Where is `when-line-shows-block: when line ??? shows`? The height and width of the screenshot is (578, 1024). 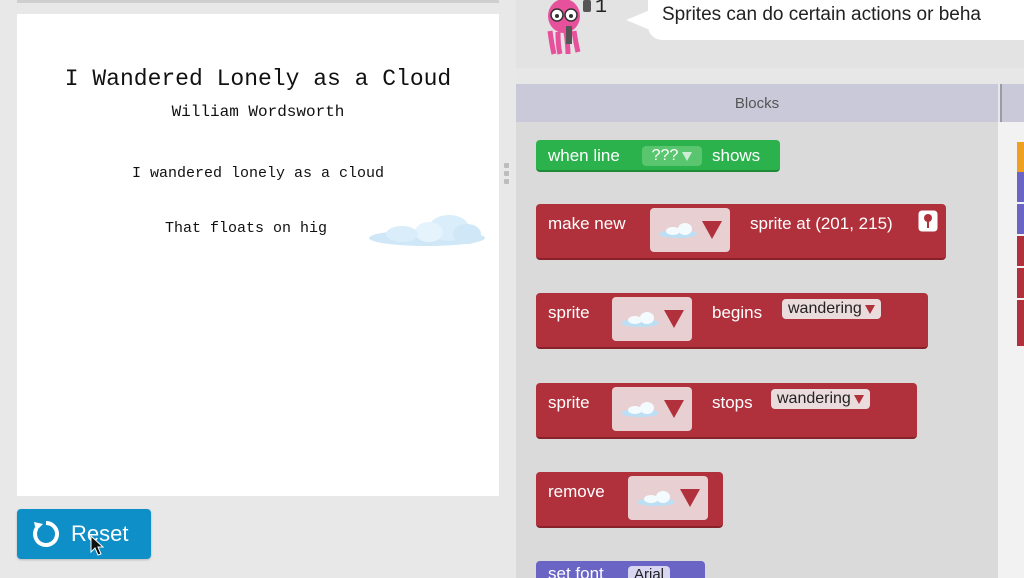
when-line-shows-block: when line ??? shows is located at coordinates (658, 156).